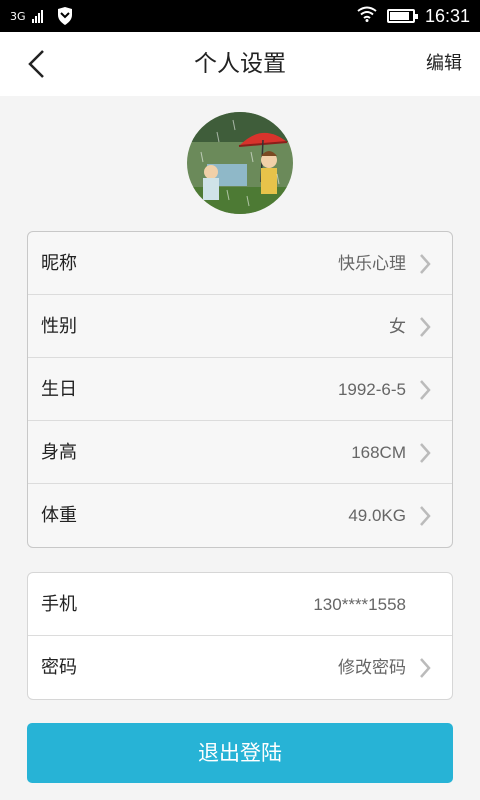  What do you see at coordinates (240, 16) in the screenshot?
I see `status-bar: 3G 16:31` at bounding box center [240, 16].